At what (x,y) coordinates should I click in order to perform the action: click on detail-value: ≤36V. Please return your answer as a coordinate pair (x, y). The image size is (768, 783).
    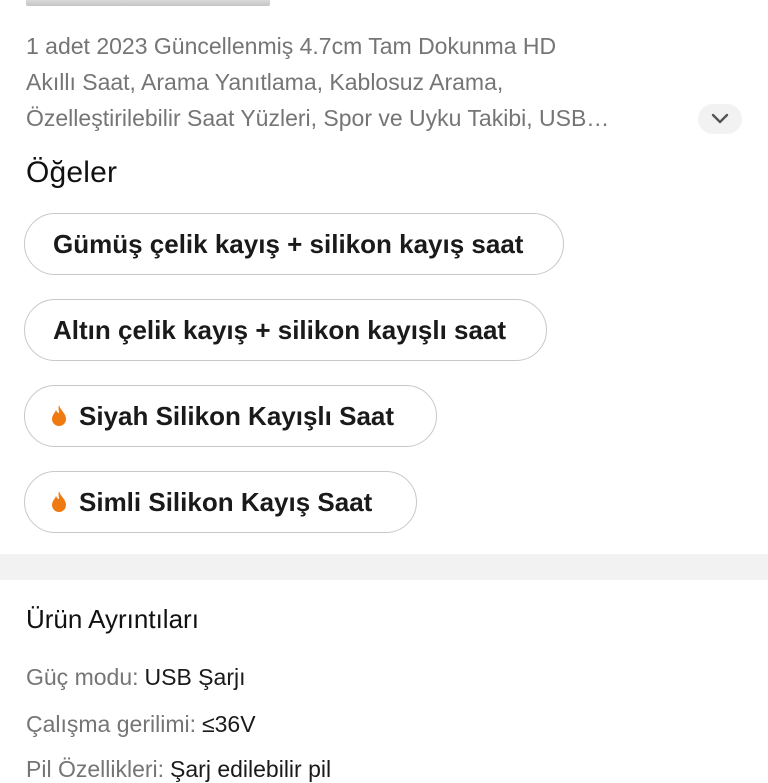
    Looking at the image, I should click on (228, 724).